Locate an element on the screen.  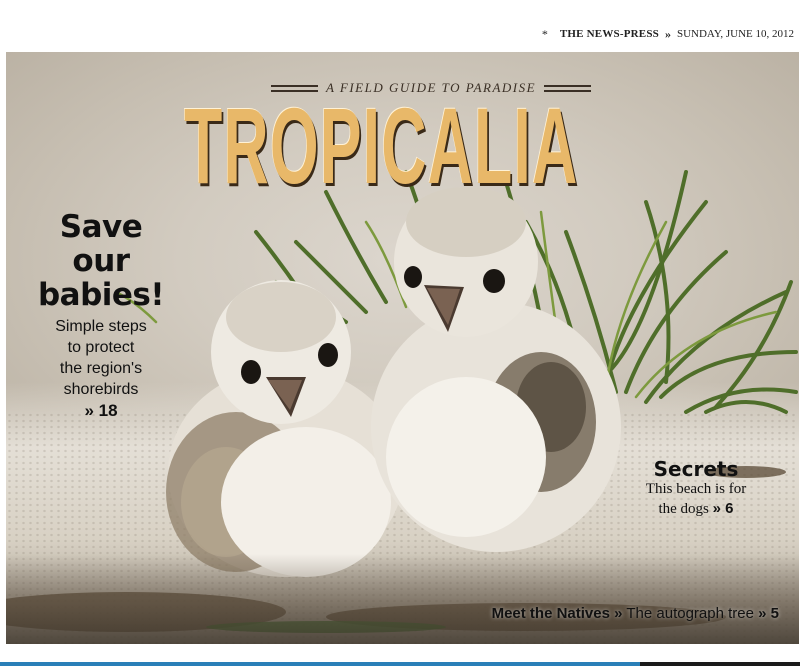
save-subhead-line: the region's is located at coordinates (101, 368).